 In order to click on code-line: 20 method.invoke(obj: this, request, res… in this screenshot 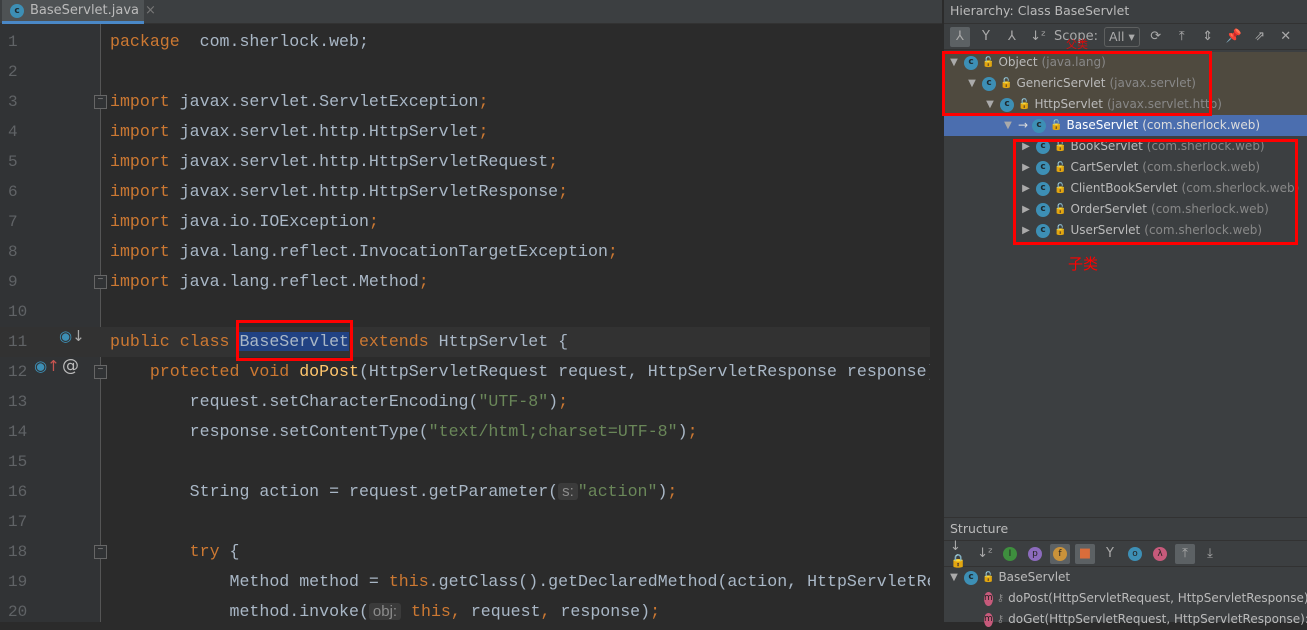, I will do `click(471, 609)`.